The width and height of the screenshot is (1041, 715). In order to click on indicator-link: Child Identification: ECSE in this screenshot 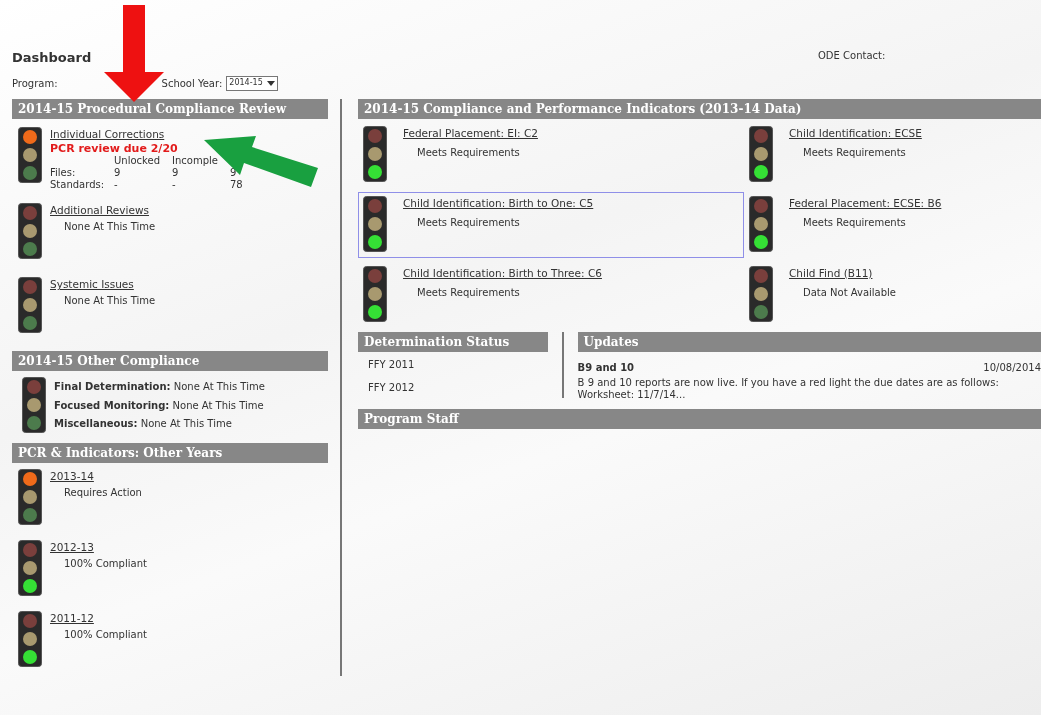, I will do `click(855, 133)`.